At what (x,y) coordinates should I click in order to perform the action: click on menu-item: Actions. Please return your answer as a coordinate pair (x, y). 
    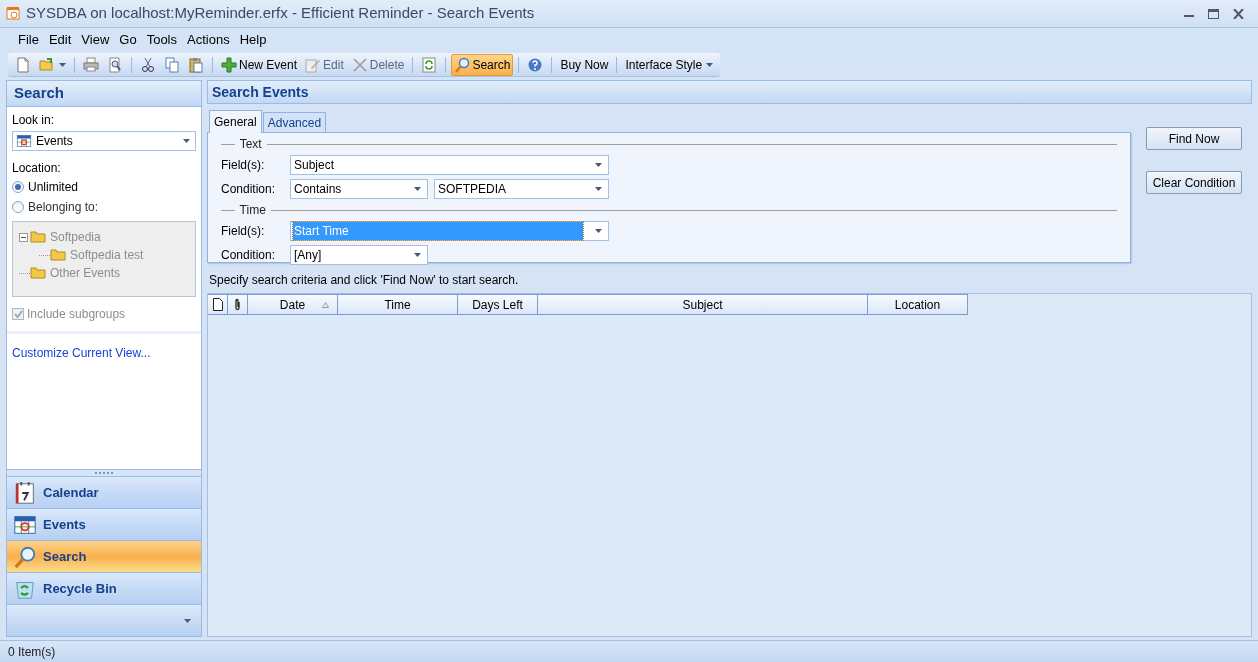
    Looking at the image, I should click on (208, 40).